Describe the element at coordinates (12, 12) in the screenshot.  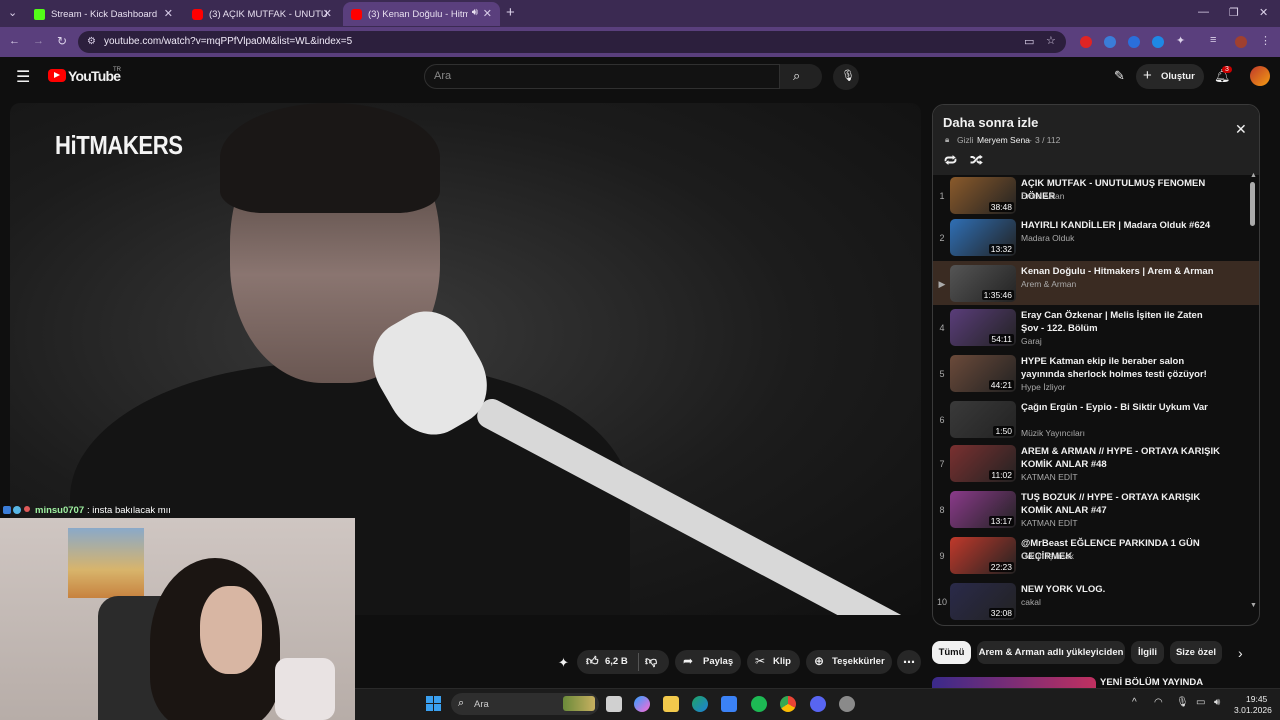
I see `tab-search-icon: ⌄` at that location.